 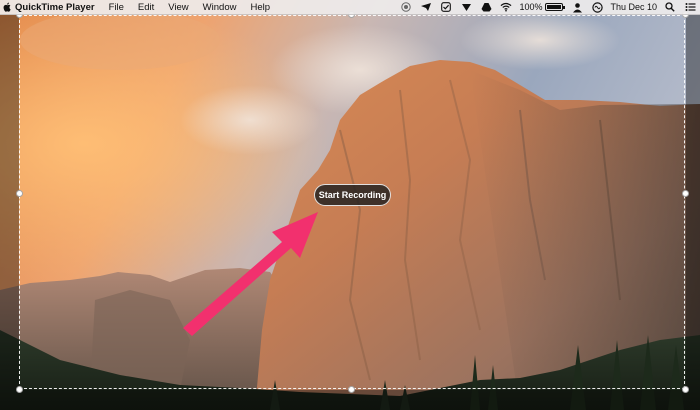 What do you see at coordinates (506, 7) in the screenshot?
I see `wifi-icon` at bounding box center [506, 7].